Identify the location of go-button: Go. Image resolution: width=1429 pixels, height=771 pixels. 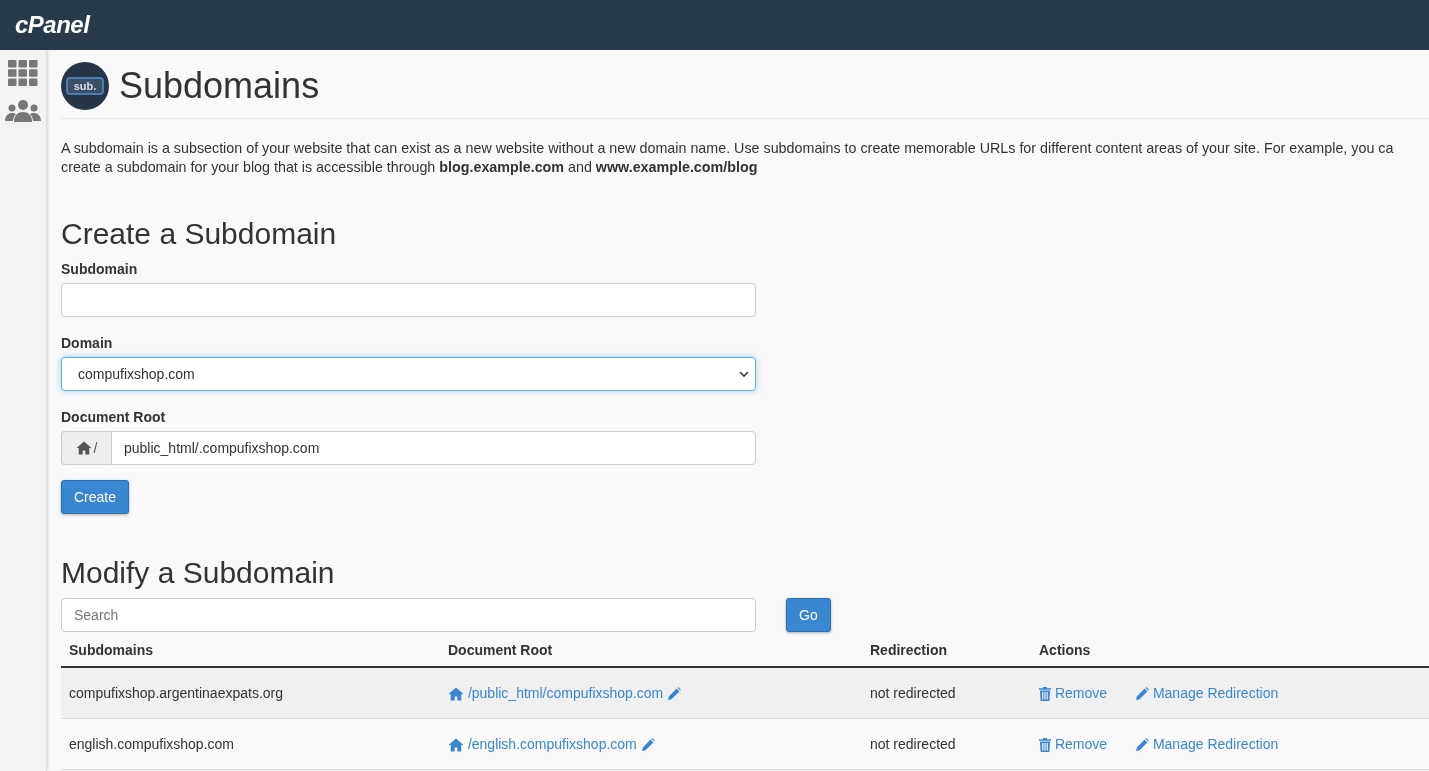
(808, 615).